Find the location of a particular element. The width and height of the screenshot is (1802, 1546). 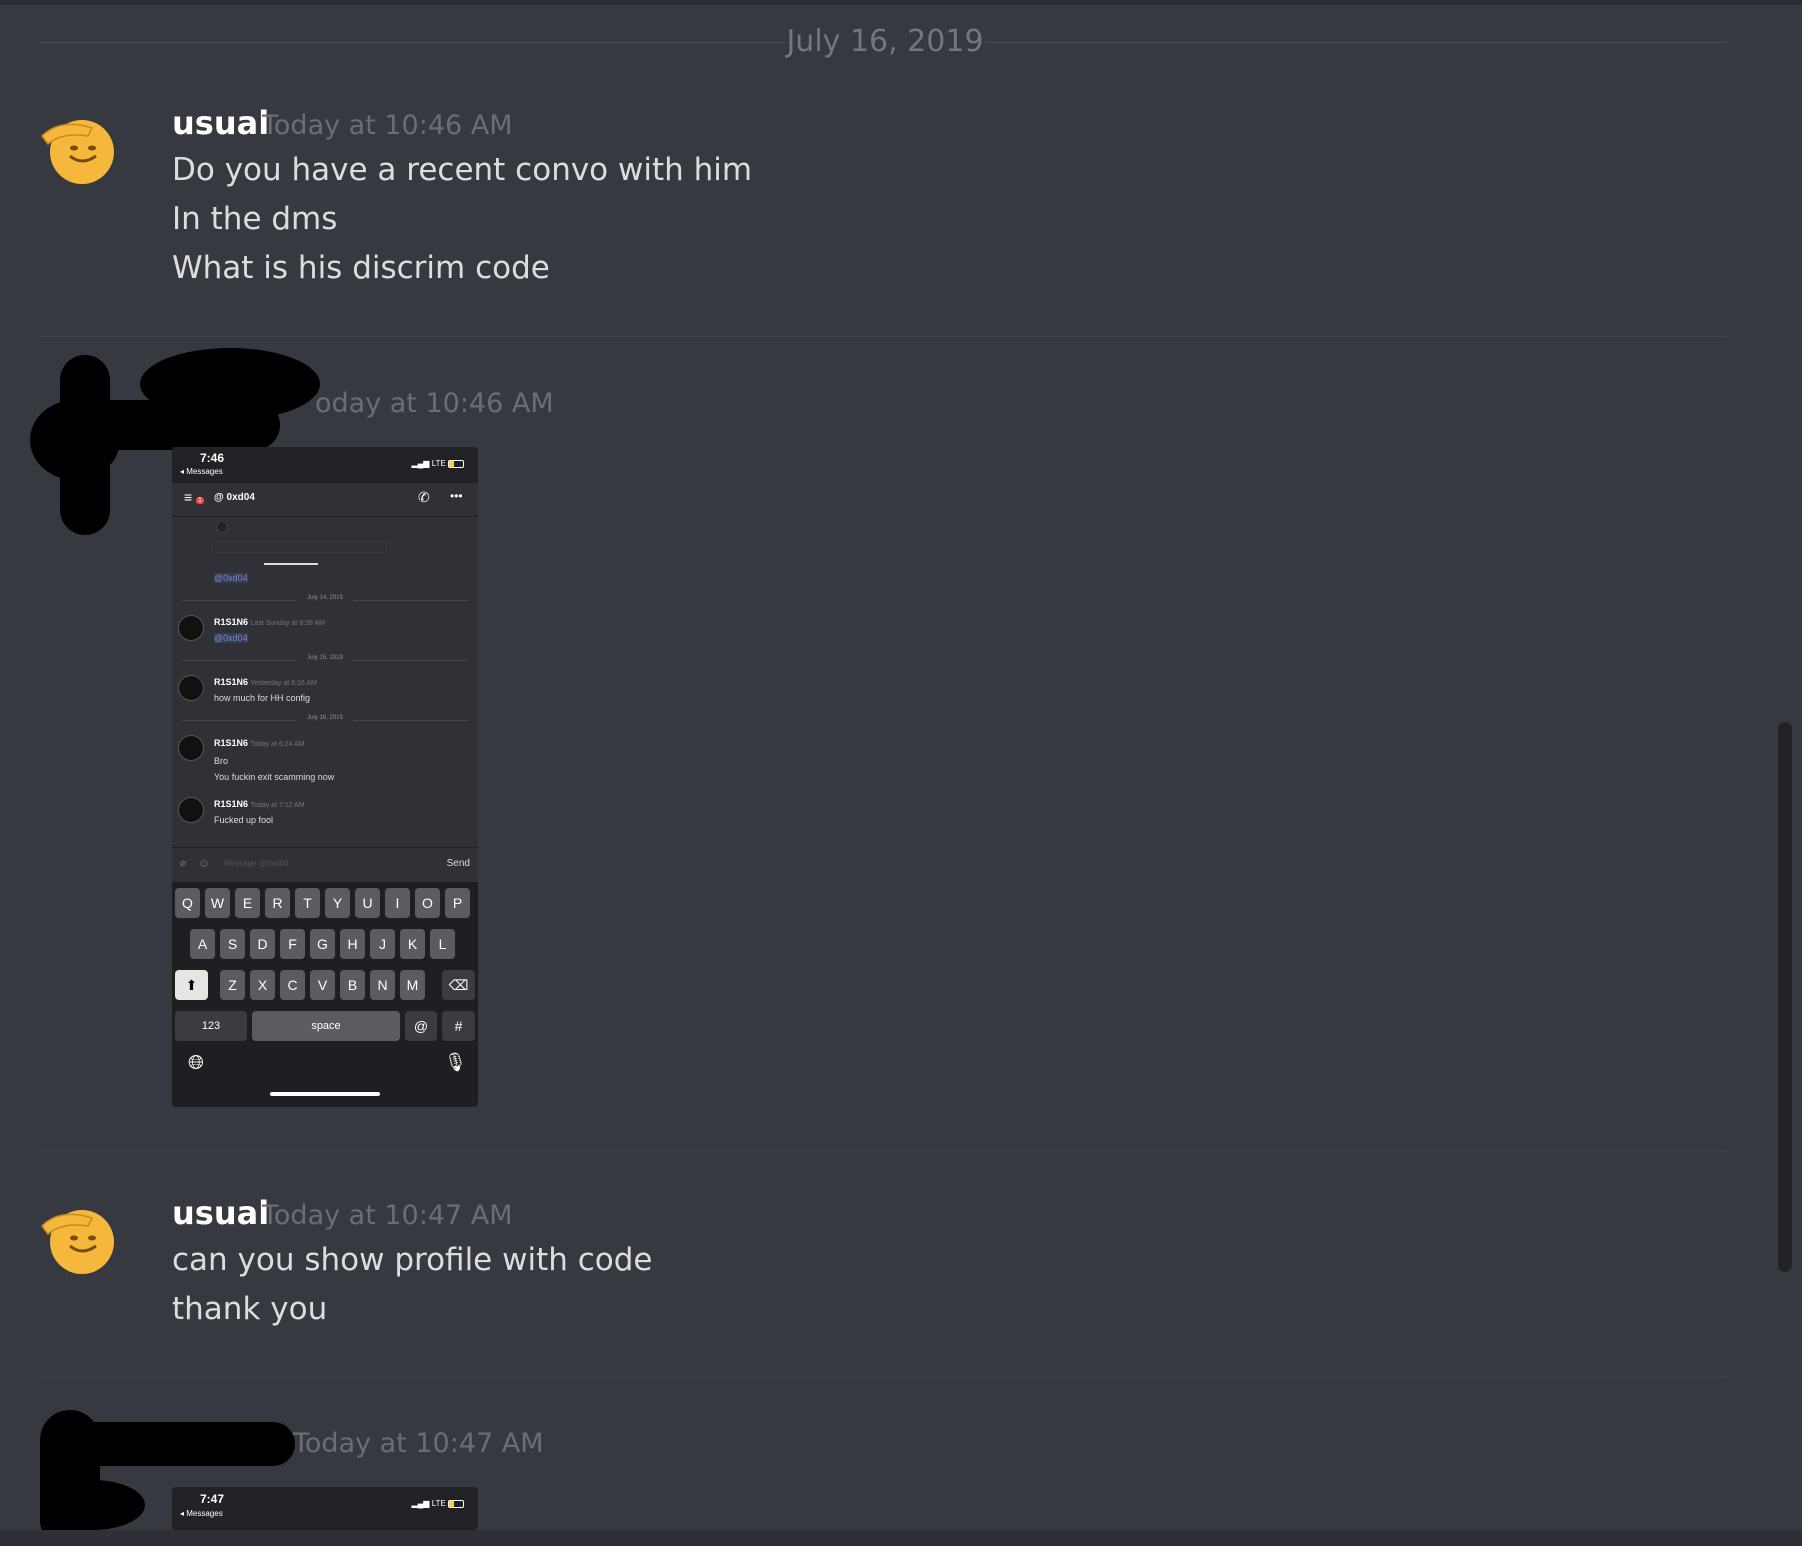

message-input-bar: ⌀ ☺ Message @0xd04 Send is located at coordinates (325, 864).